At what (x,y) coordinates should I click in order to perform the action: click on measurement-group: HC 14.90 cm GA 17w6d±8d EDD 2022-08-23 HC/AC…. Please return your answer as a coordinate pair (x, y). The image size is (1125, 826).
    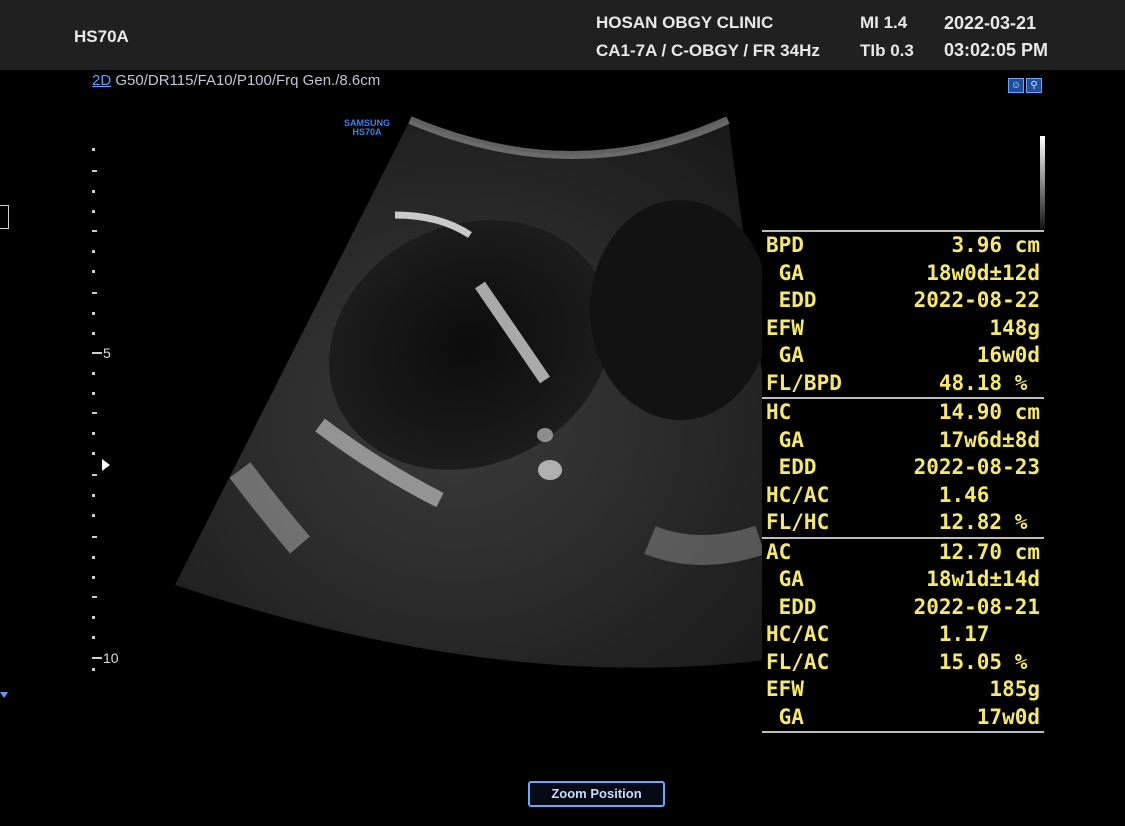
    Looking at the image, I should click on (903, 467).